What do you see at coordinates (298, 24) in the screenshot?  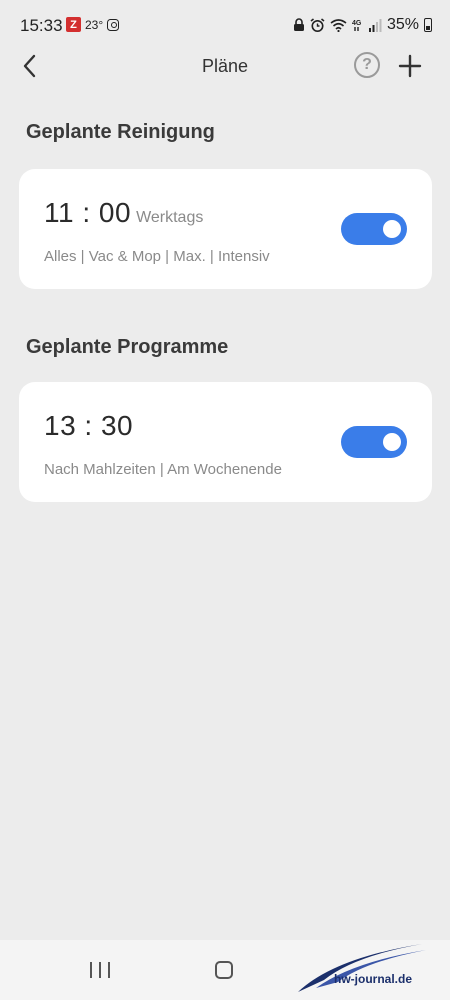 I see `lock-icon` at bounding box center [298, 24].